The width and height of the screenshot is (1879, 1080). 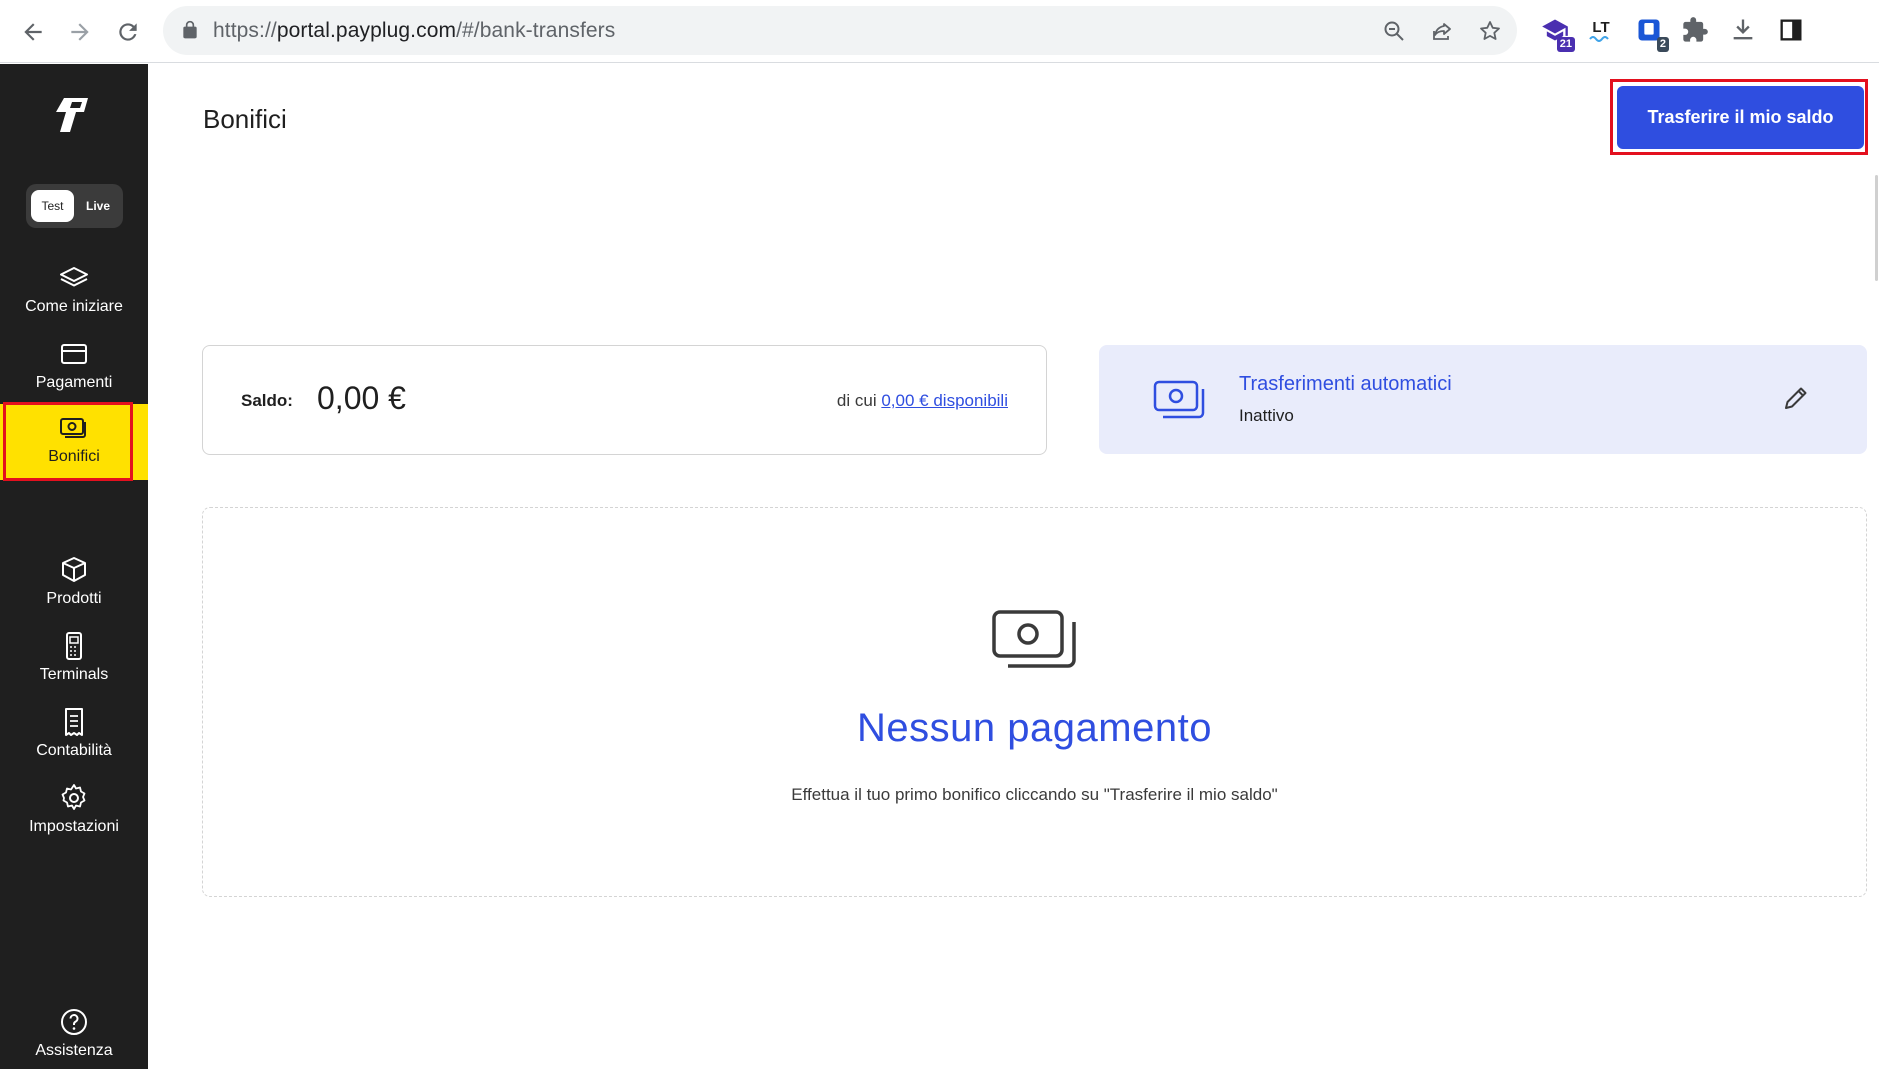 I want to click on sidebar-item-label: Prodotti, so click(x=74, y=598).